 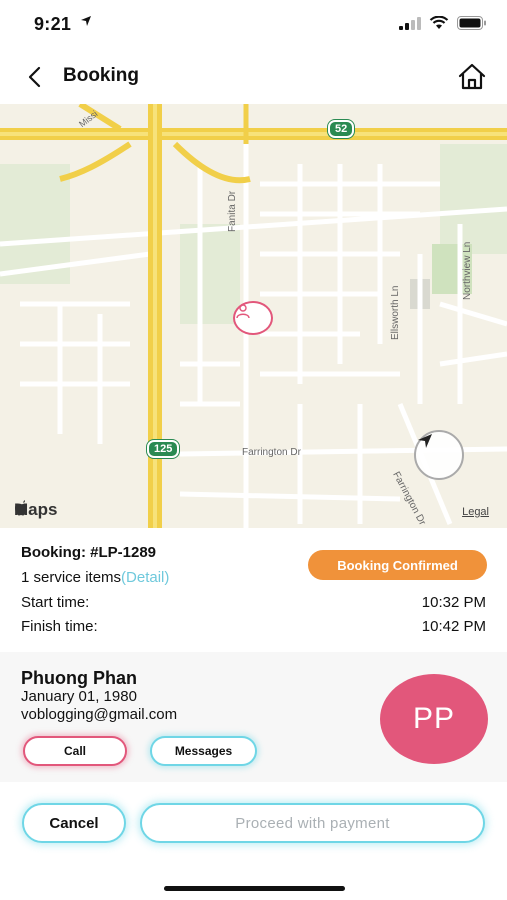 What do you see at coordinates (471, 23) in the screenshot?
I see `battery-icon` at bounding box center [471, 23].